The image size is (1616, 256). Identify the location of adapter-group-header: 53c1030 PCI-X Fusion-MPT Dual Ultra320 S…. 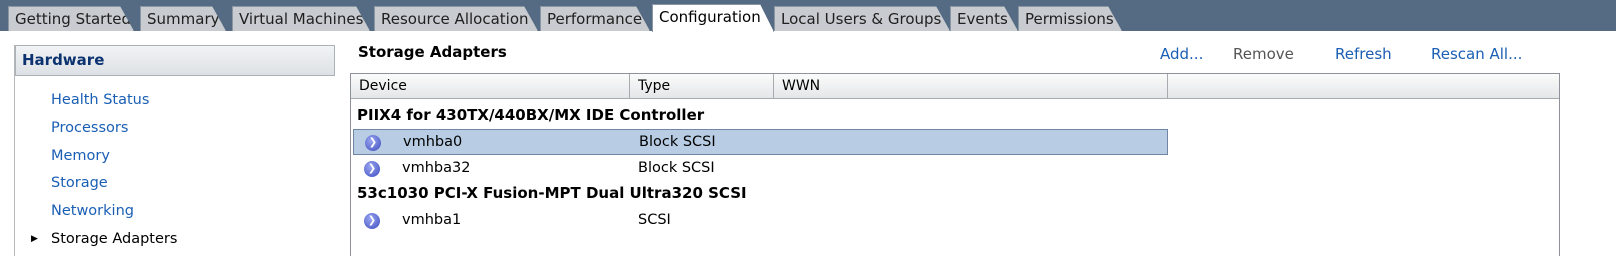
(552, 193).